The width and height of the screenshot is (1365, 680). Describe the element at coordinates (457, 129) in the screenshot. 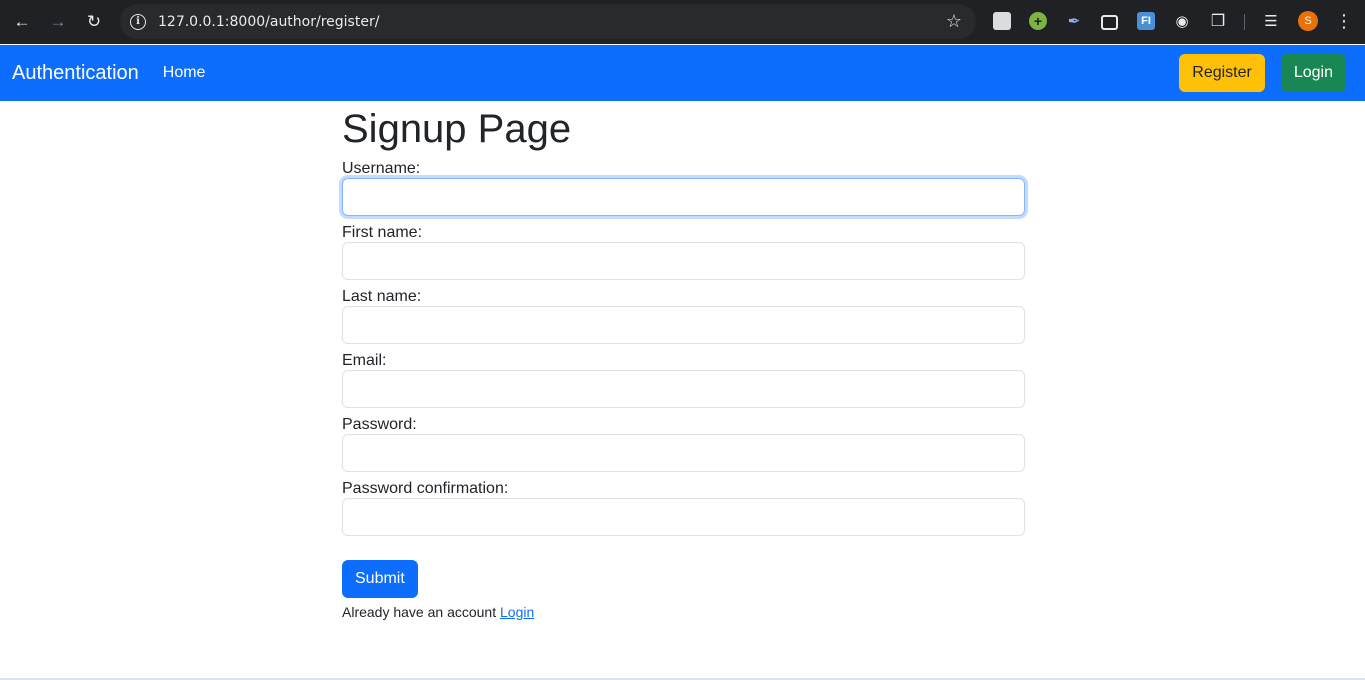

I see `page-title: Signup Page` at that location.